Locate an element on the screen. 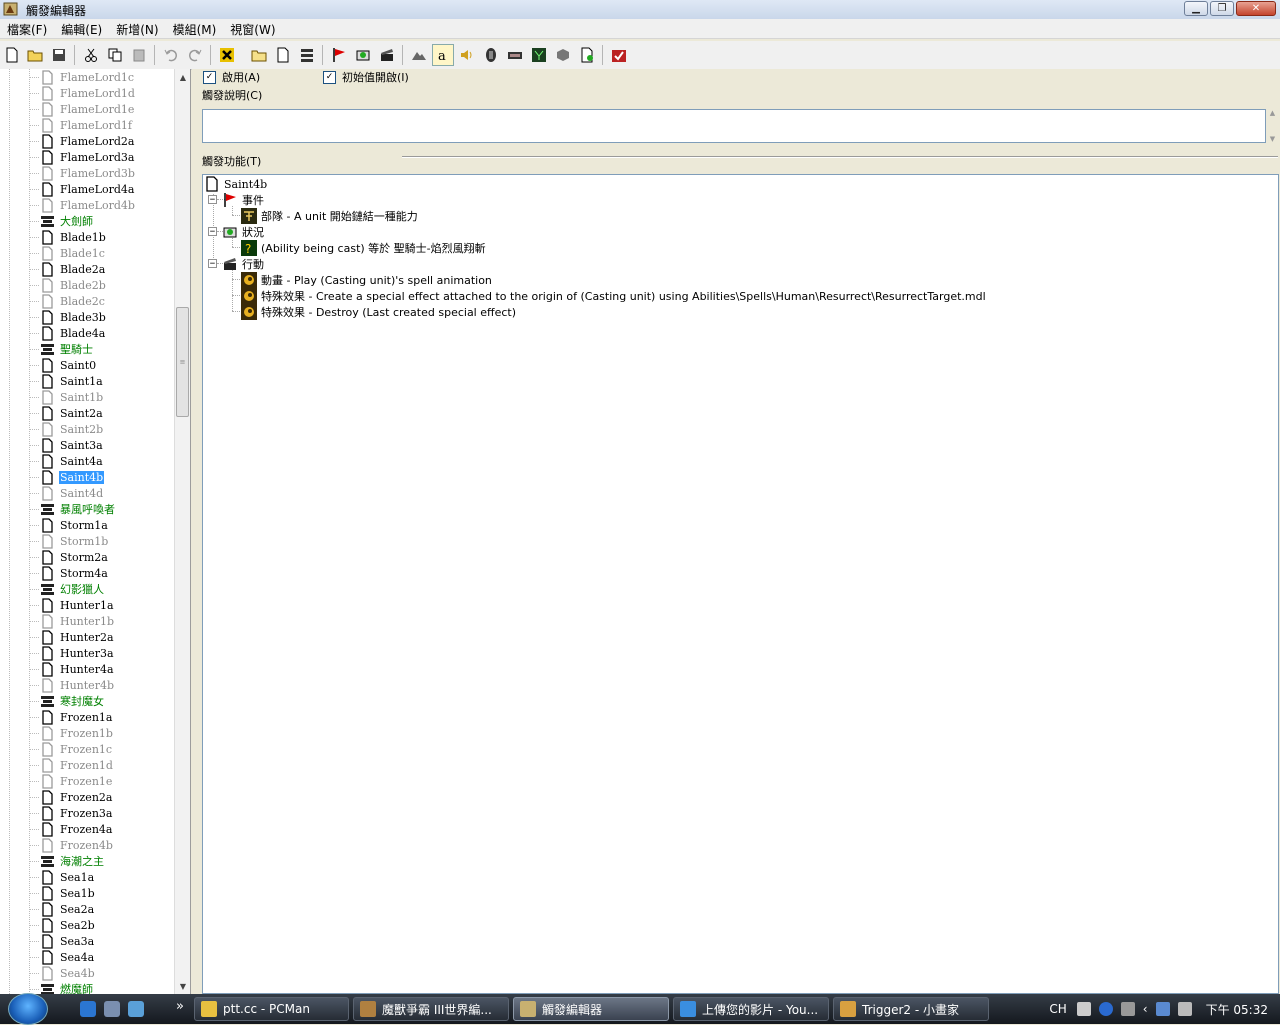  new-event-icon is located at coordinates (339, 55).